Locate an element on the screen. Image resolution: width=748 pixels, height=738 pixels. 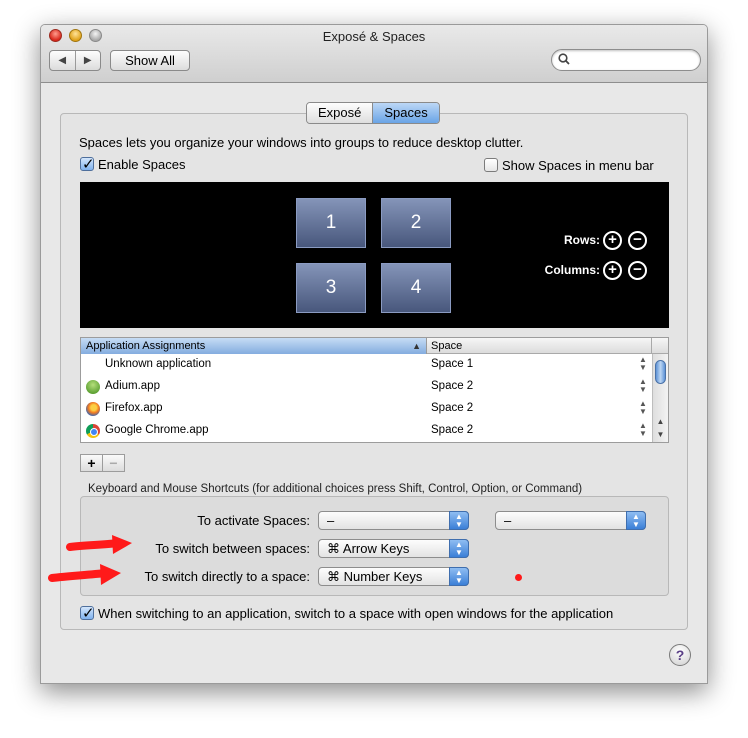
add-remove-control: + − is located at coordinates (102, 463).